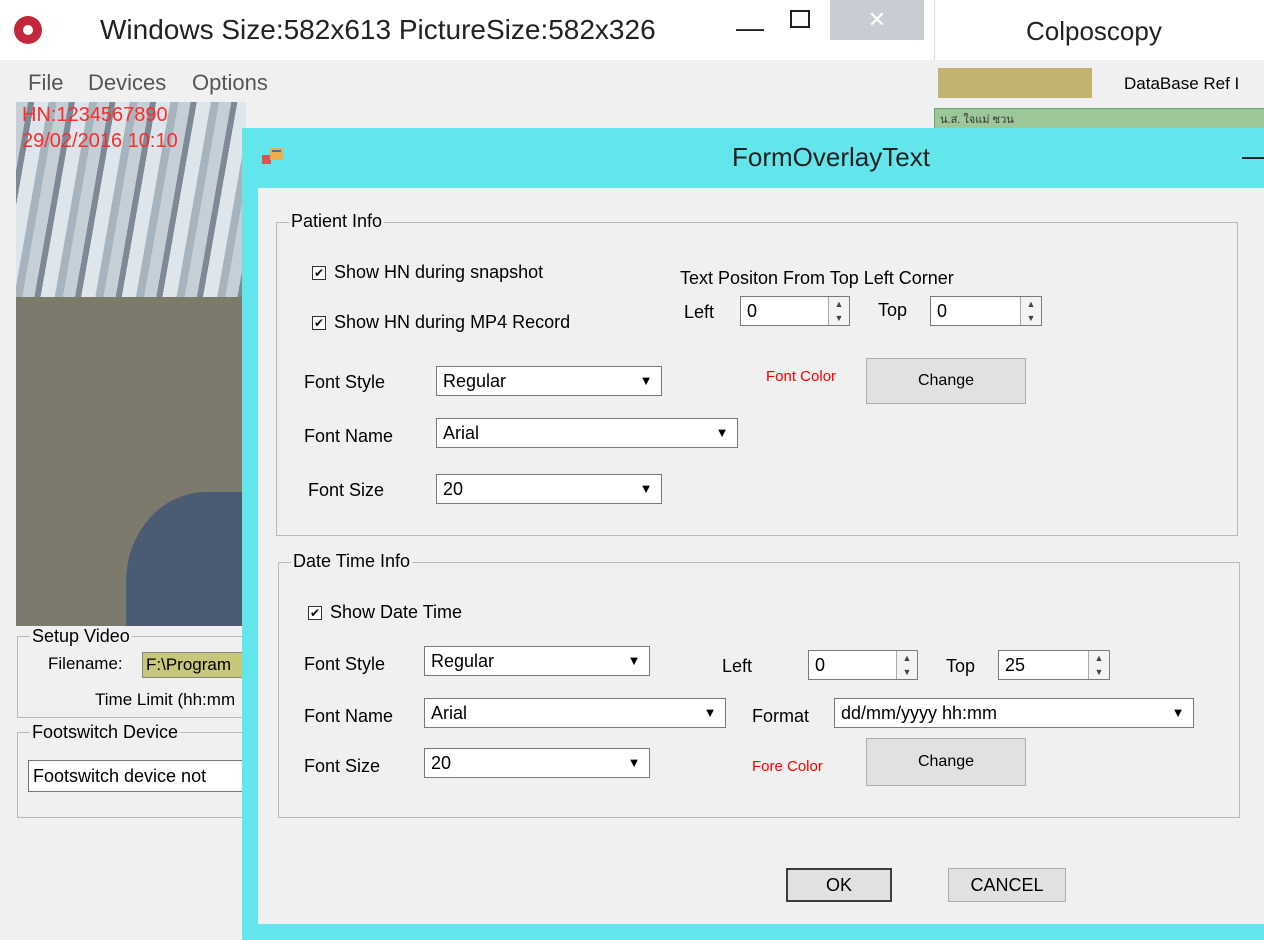 The height and width of the screenshot is (940, 1264). I want to click on spinner-value: 25, so click(1015, 665).